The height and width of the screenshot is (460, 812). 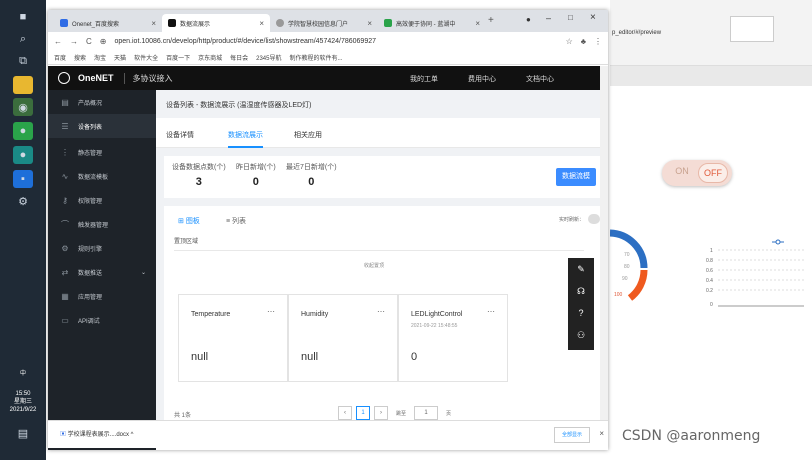 What do you see at coordinates (627, 267) in the screenshot?
I see `gauge-tick-80: 80` at bounding box center [627, 267].